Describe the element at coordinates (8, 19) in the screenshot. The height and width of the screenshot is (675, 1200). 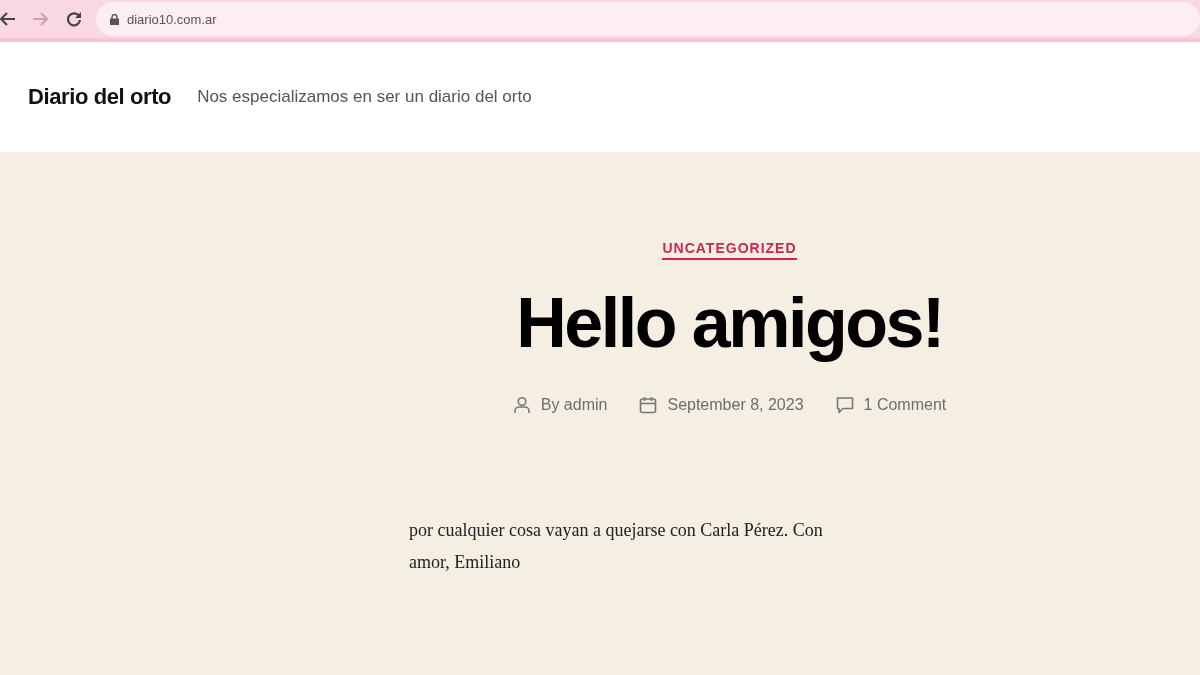
I see `back-icon` at that location.